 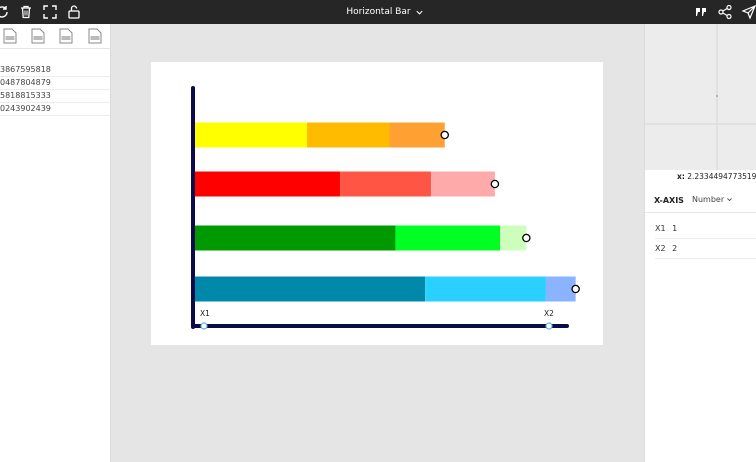 What do you see at coordinates (705, 229) in the screenshot?
I see `xaxis-row-x1: X1 1` at bounding box center [705, 229].